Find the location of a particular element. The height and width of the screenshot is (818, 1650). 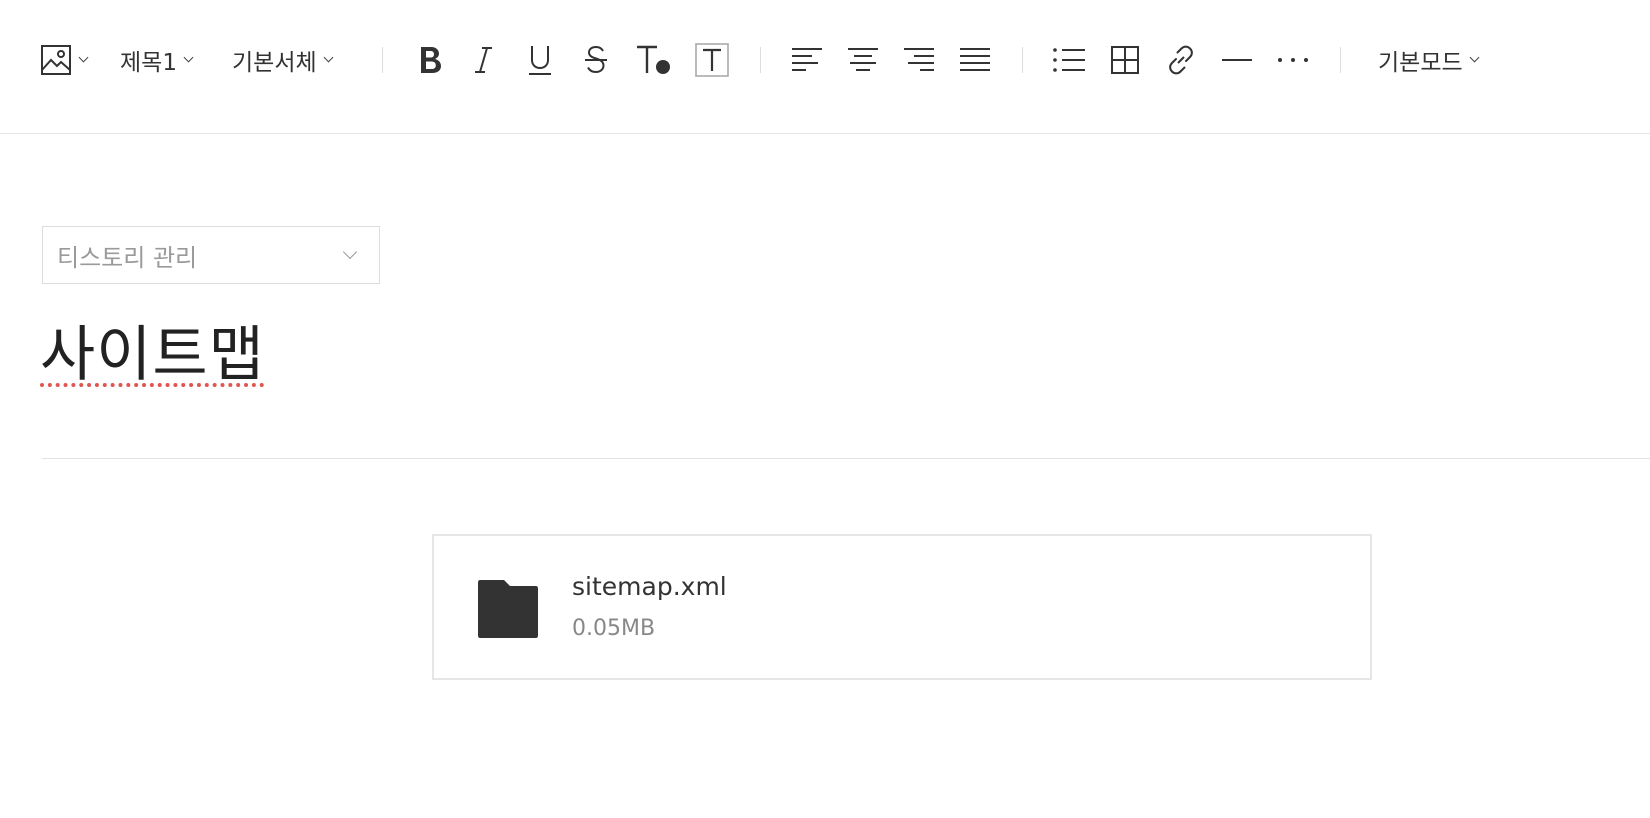

align-center-icon is located at coordinates (863, 59).